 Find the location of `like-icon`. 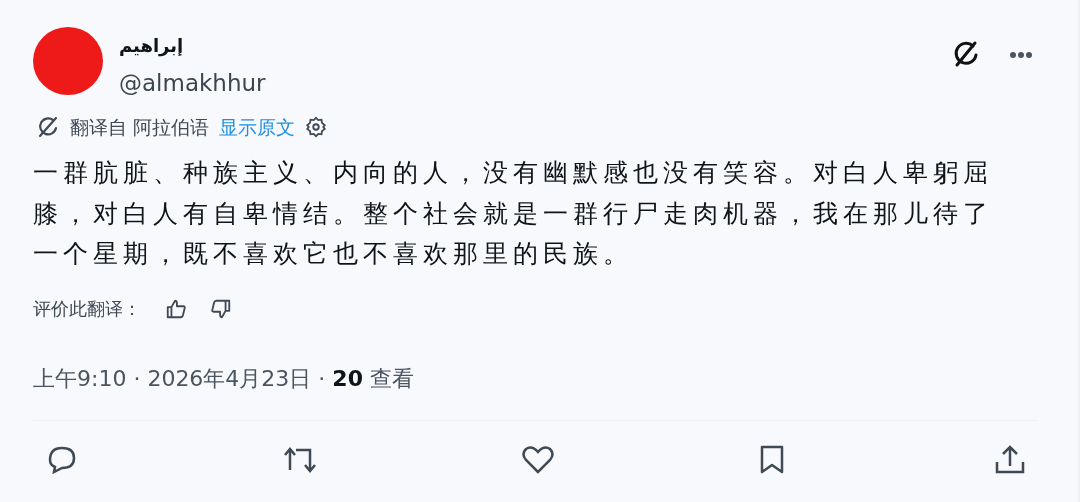

like-icon is located at coordinates (538, 458).